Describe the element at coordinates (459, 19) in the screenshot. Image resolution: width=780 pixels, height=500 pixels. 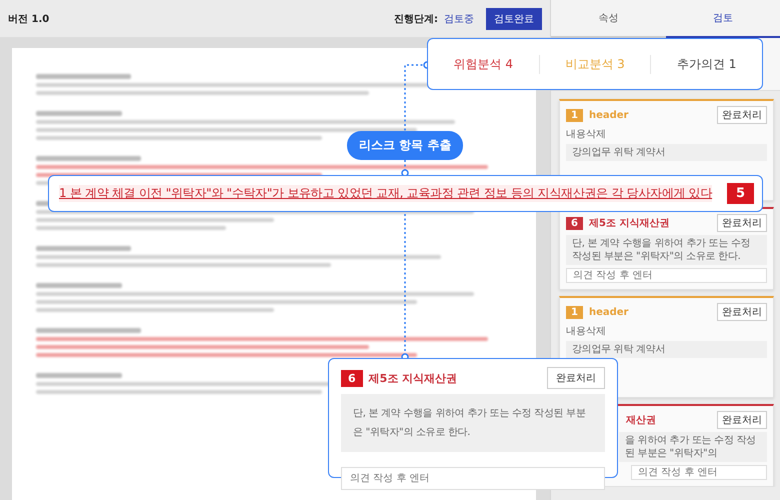
I see `stage-value: 검토중` at that location.